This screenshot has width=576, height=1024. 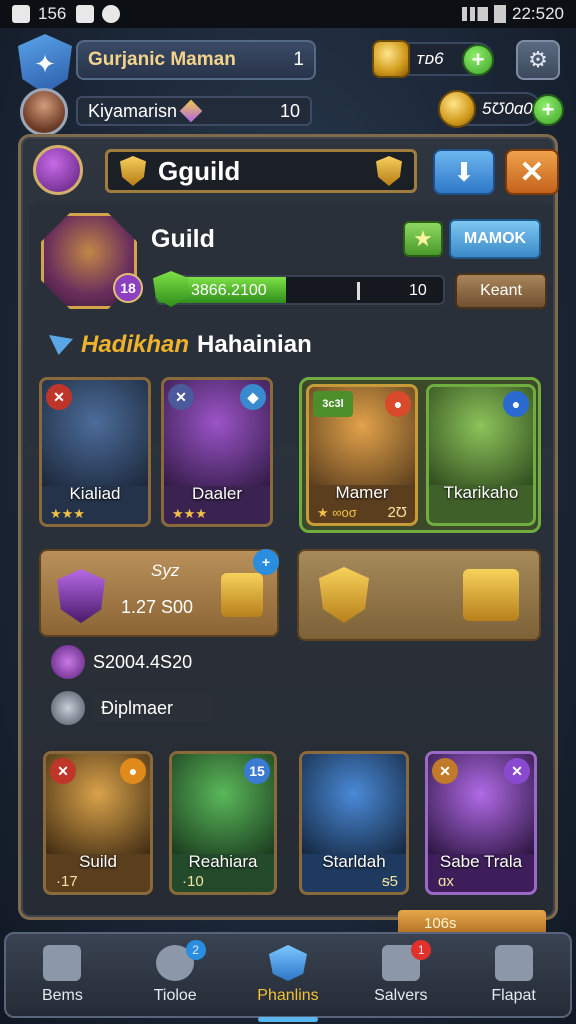 What do you see at coordinates (517, 771) in the screenshot?
I see `swords-badge-icon: ✕` at bounding box center [517, 771].